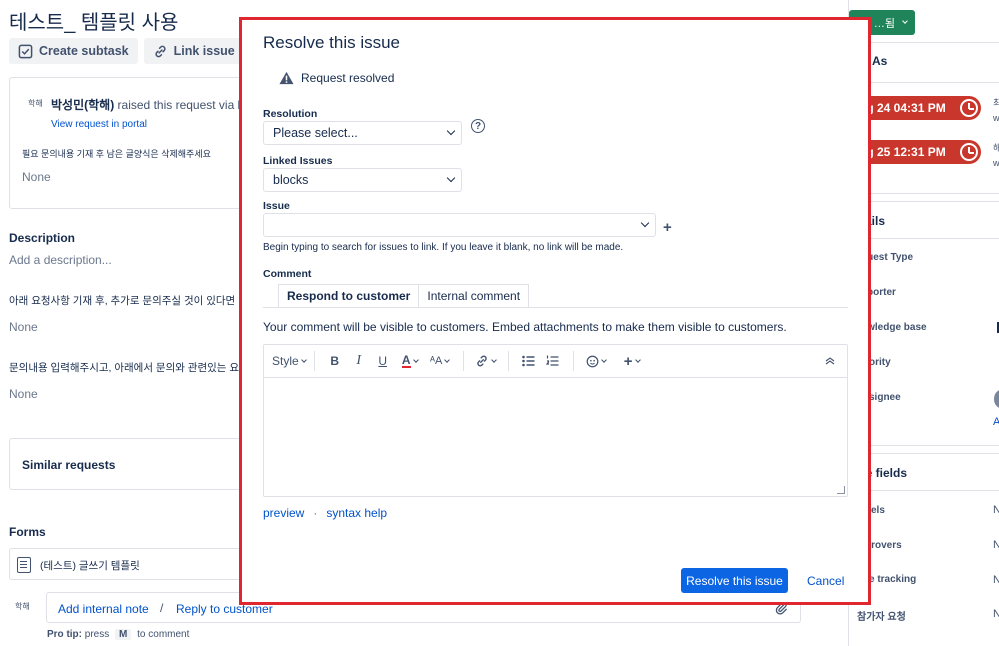 This screenshot has height=646, width=999. Describe the element at coordinates (286, 78) in the screenshot. I see `warning-triangle-icon` at that location.